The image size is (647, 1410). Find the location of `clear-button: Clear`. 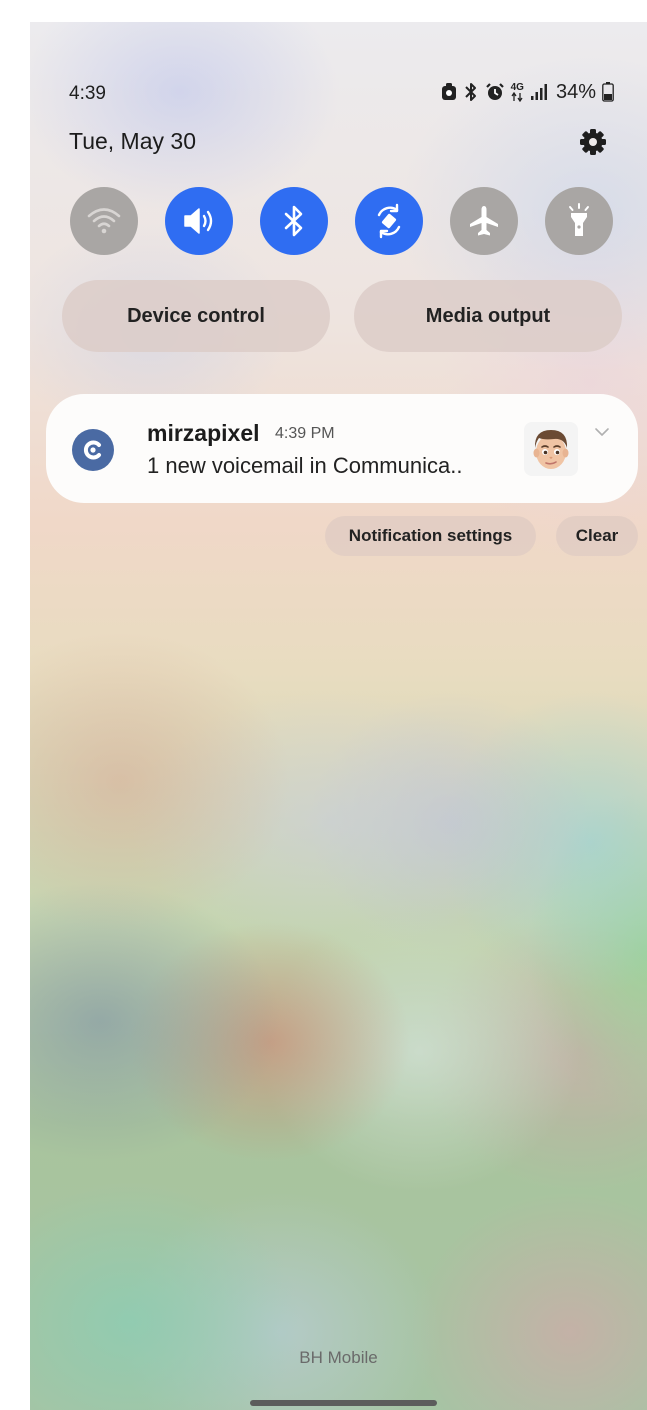

clear-button: Clear is located at coordinates (597, 536).